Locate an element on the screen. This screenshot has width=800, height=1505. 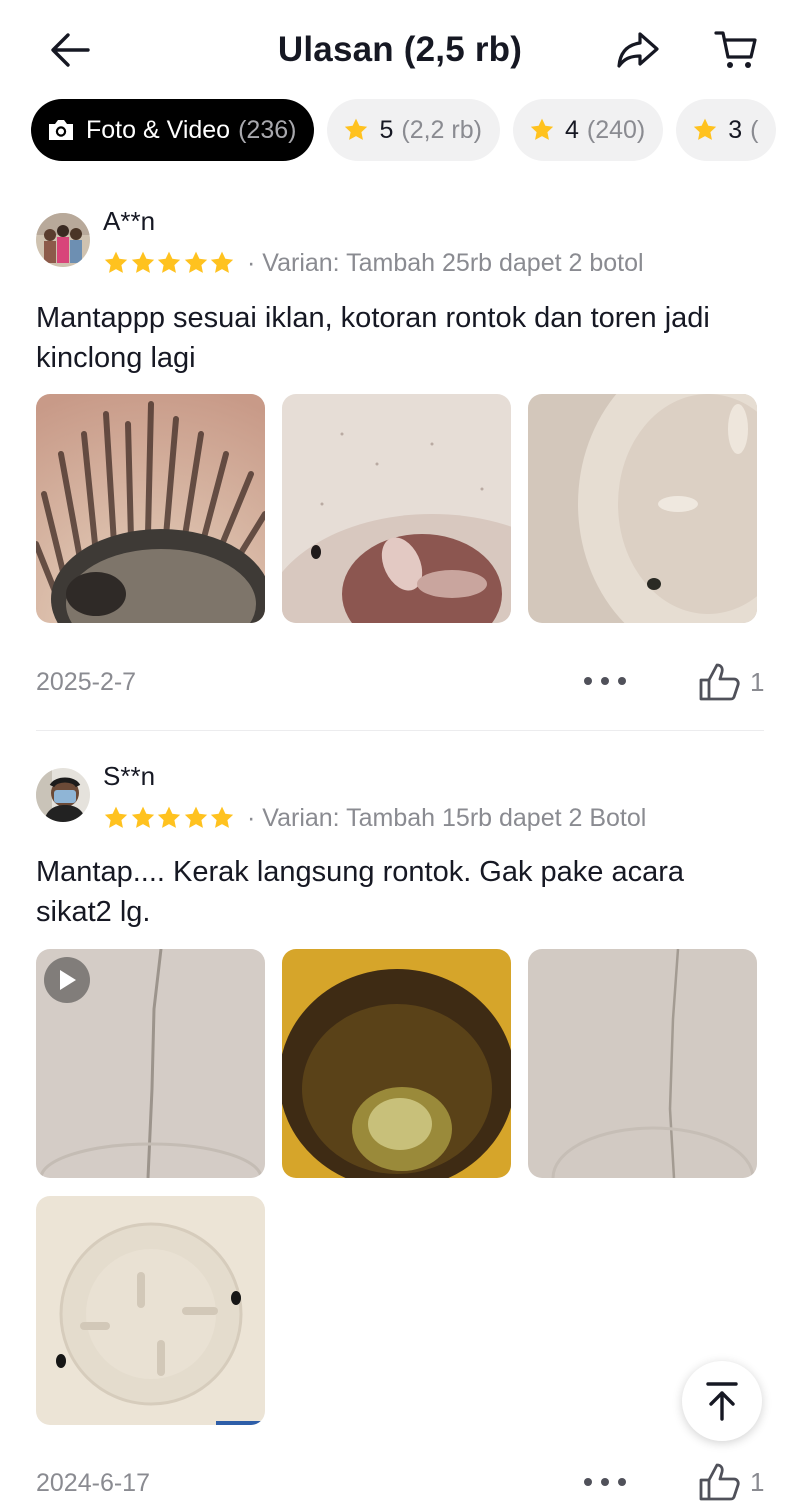
reviewer-name: A**n is located at coordinates (129, 221).